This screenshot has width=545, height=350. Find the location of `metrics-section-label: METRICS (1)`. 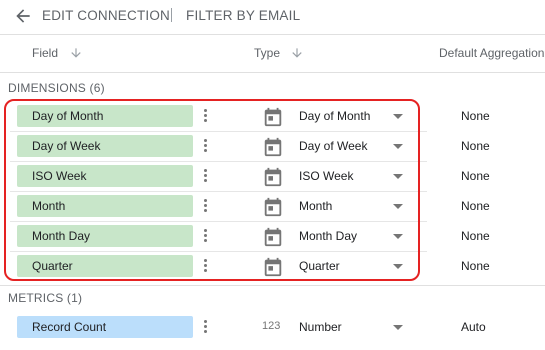

metrics-section-label: METRICS (1) is located at coordinates (45, 298).